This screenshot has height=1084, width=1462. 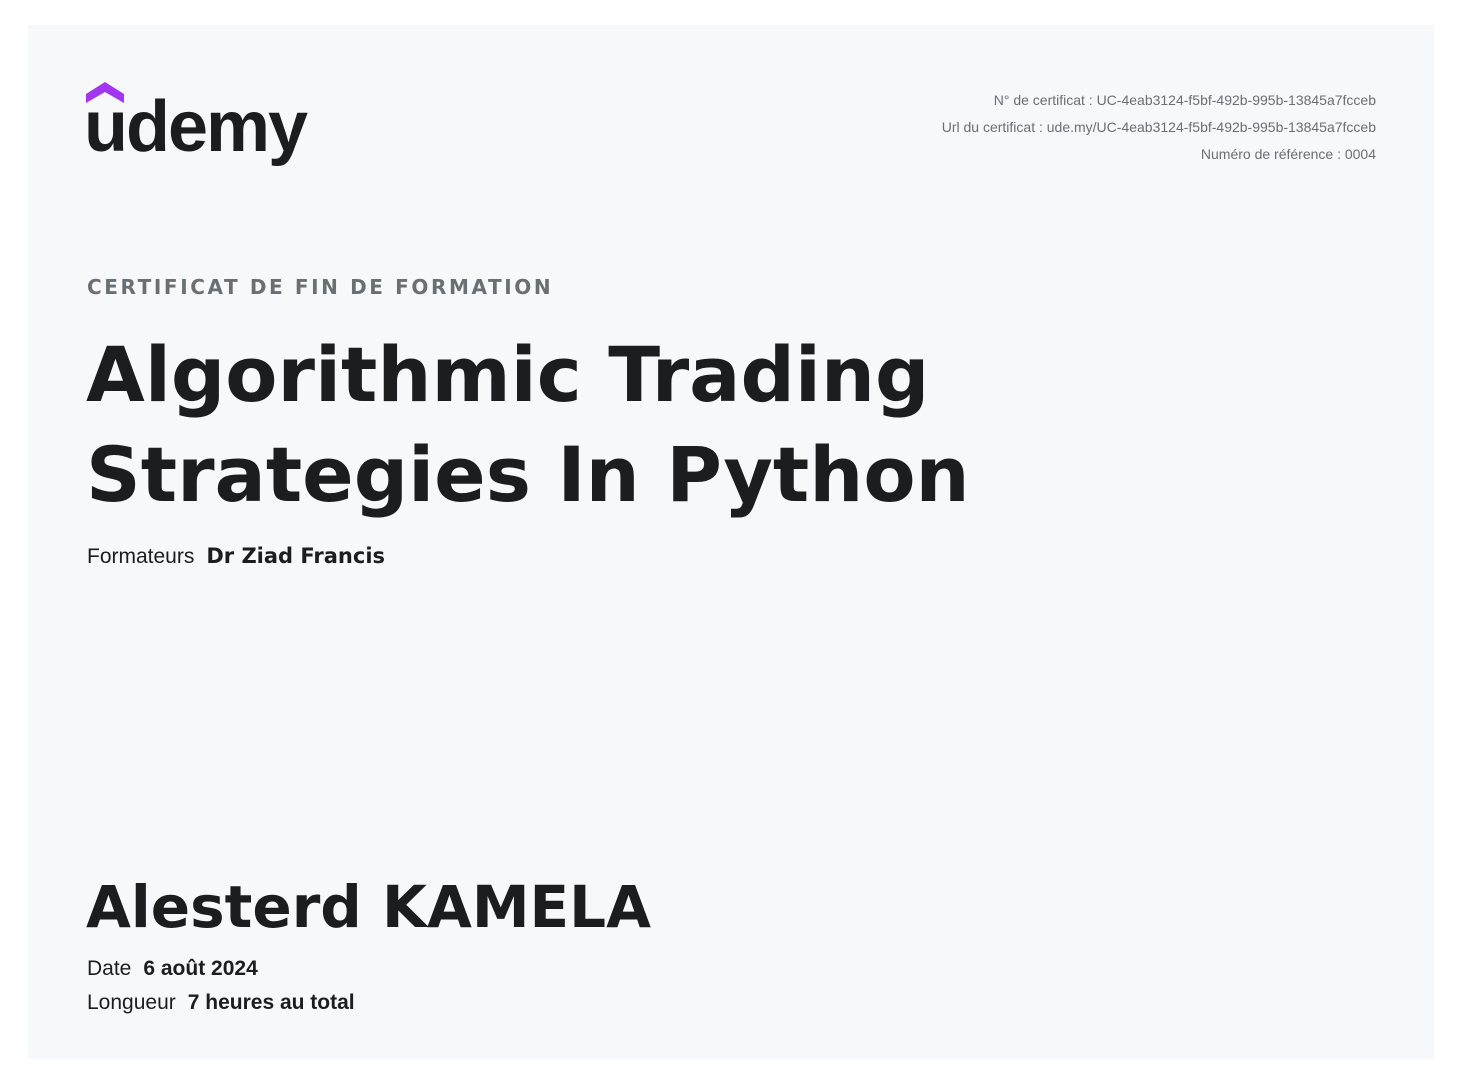 What do you see at coordinates (1288, 154) in the screenshot?
I see `reference-number: Numéro de référence : 0004` at bounding box center [1288, 154].